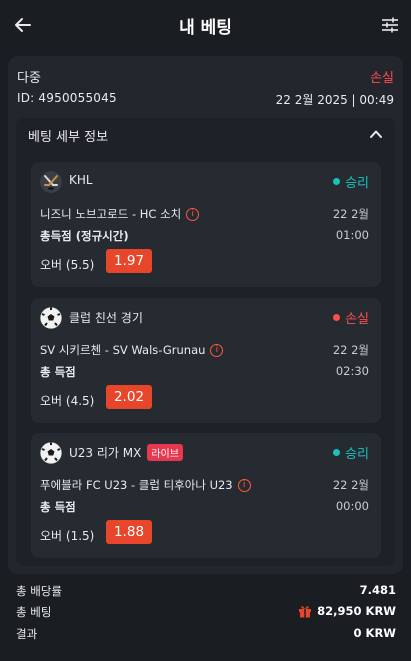 This screenshot has width=411, height=661. What do you see at coordinates (356, 611) in the screenshot?
I see `total-stake-value: 82,950 KRW` at bounding box center [356, 611].